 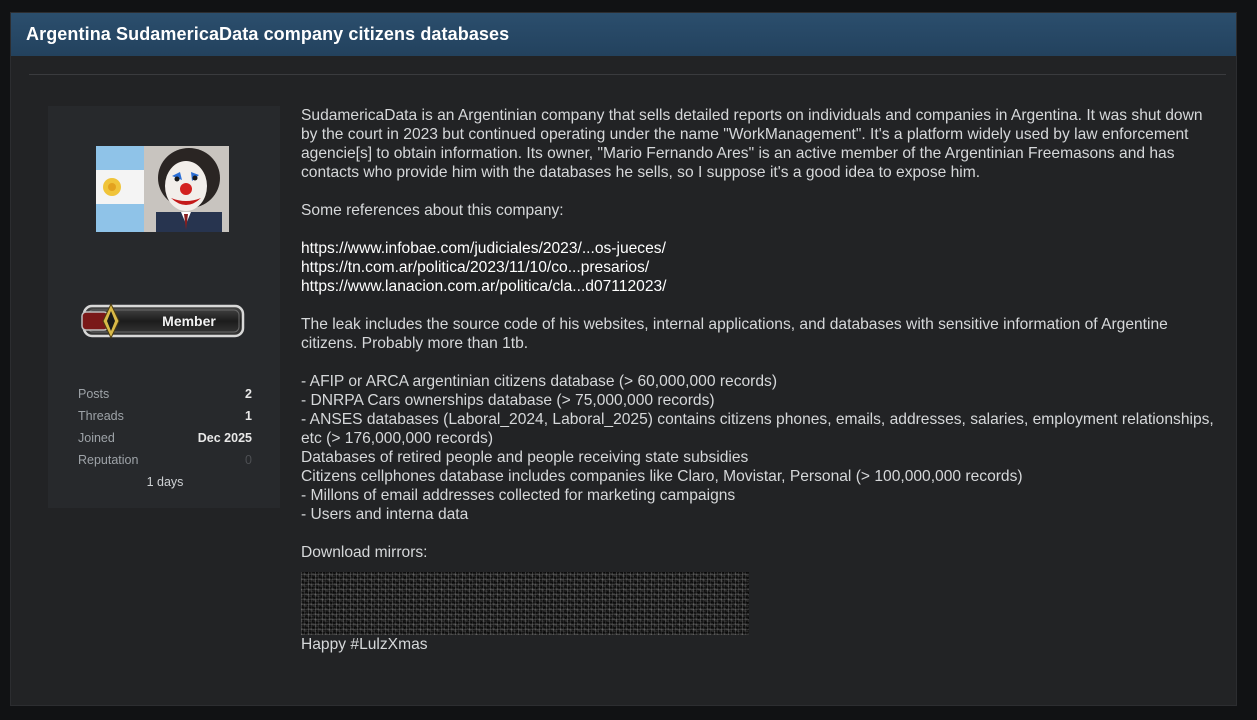 I want to click on stat-value: 1, so click(x=248, y=416).